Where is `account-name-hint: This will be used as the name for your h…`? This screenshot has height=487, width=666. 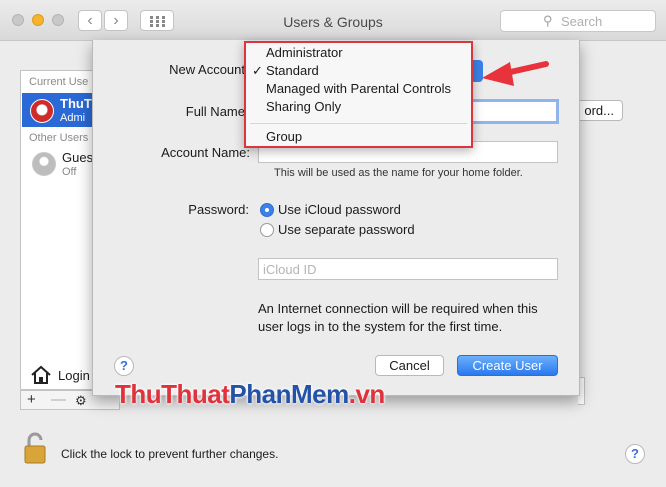 account-name-hint: This will be used as the name for your h… is located at coordinates (398, 173).